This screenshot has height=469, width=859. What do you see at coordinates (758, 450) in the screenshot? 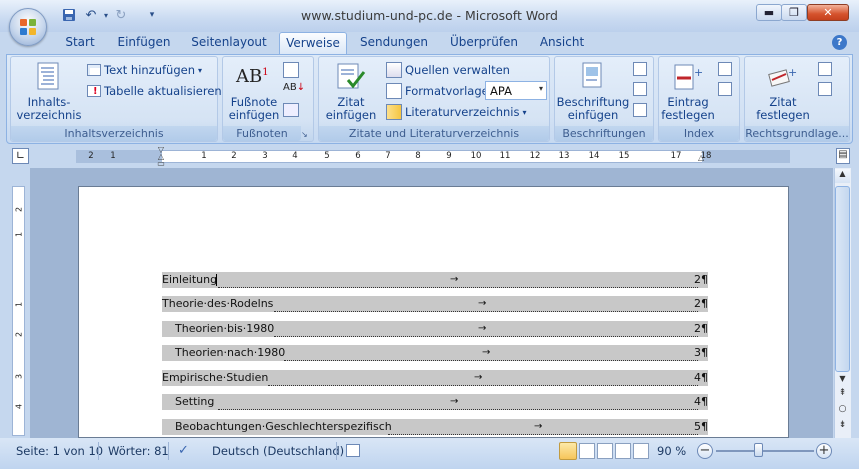
I see `zoom-slider-thumb` at bounding box center [758, 450].